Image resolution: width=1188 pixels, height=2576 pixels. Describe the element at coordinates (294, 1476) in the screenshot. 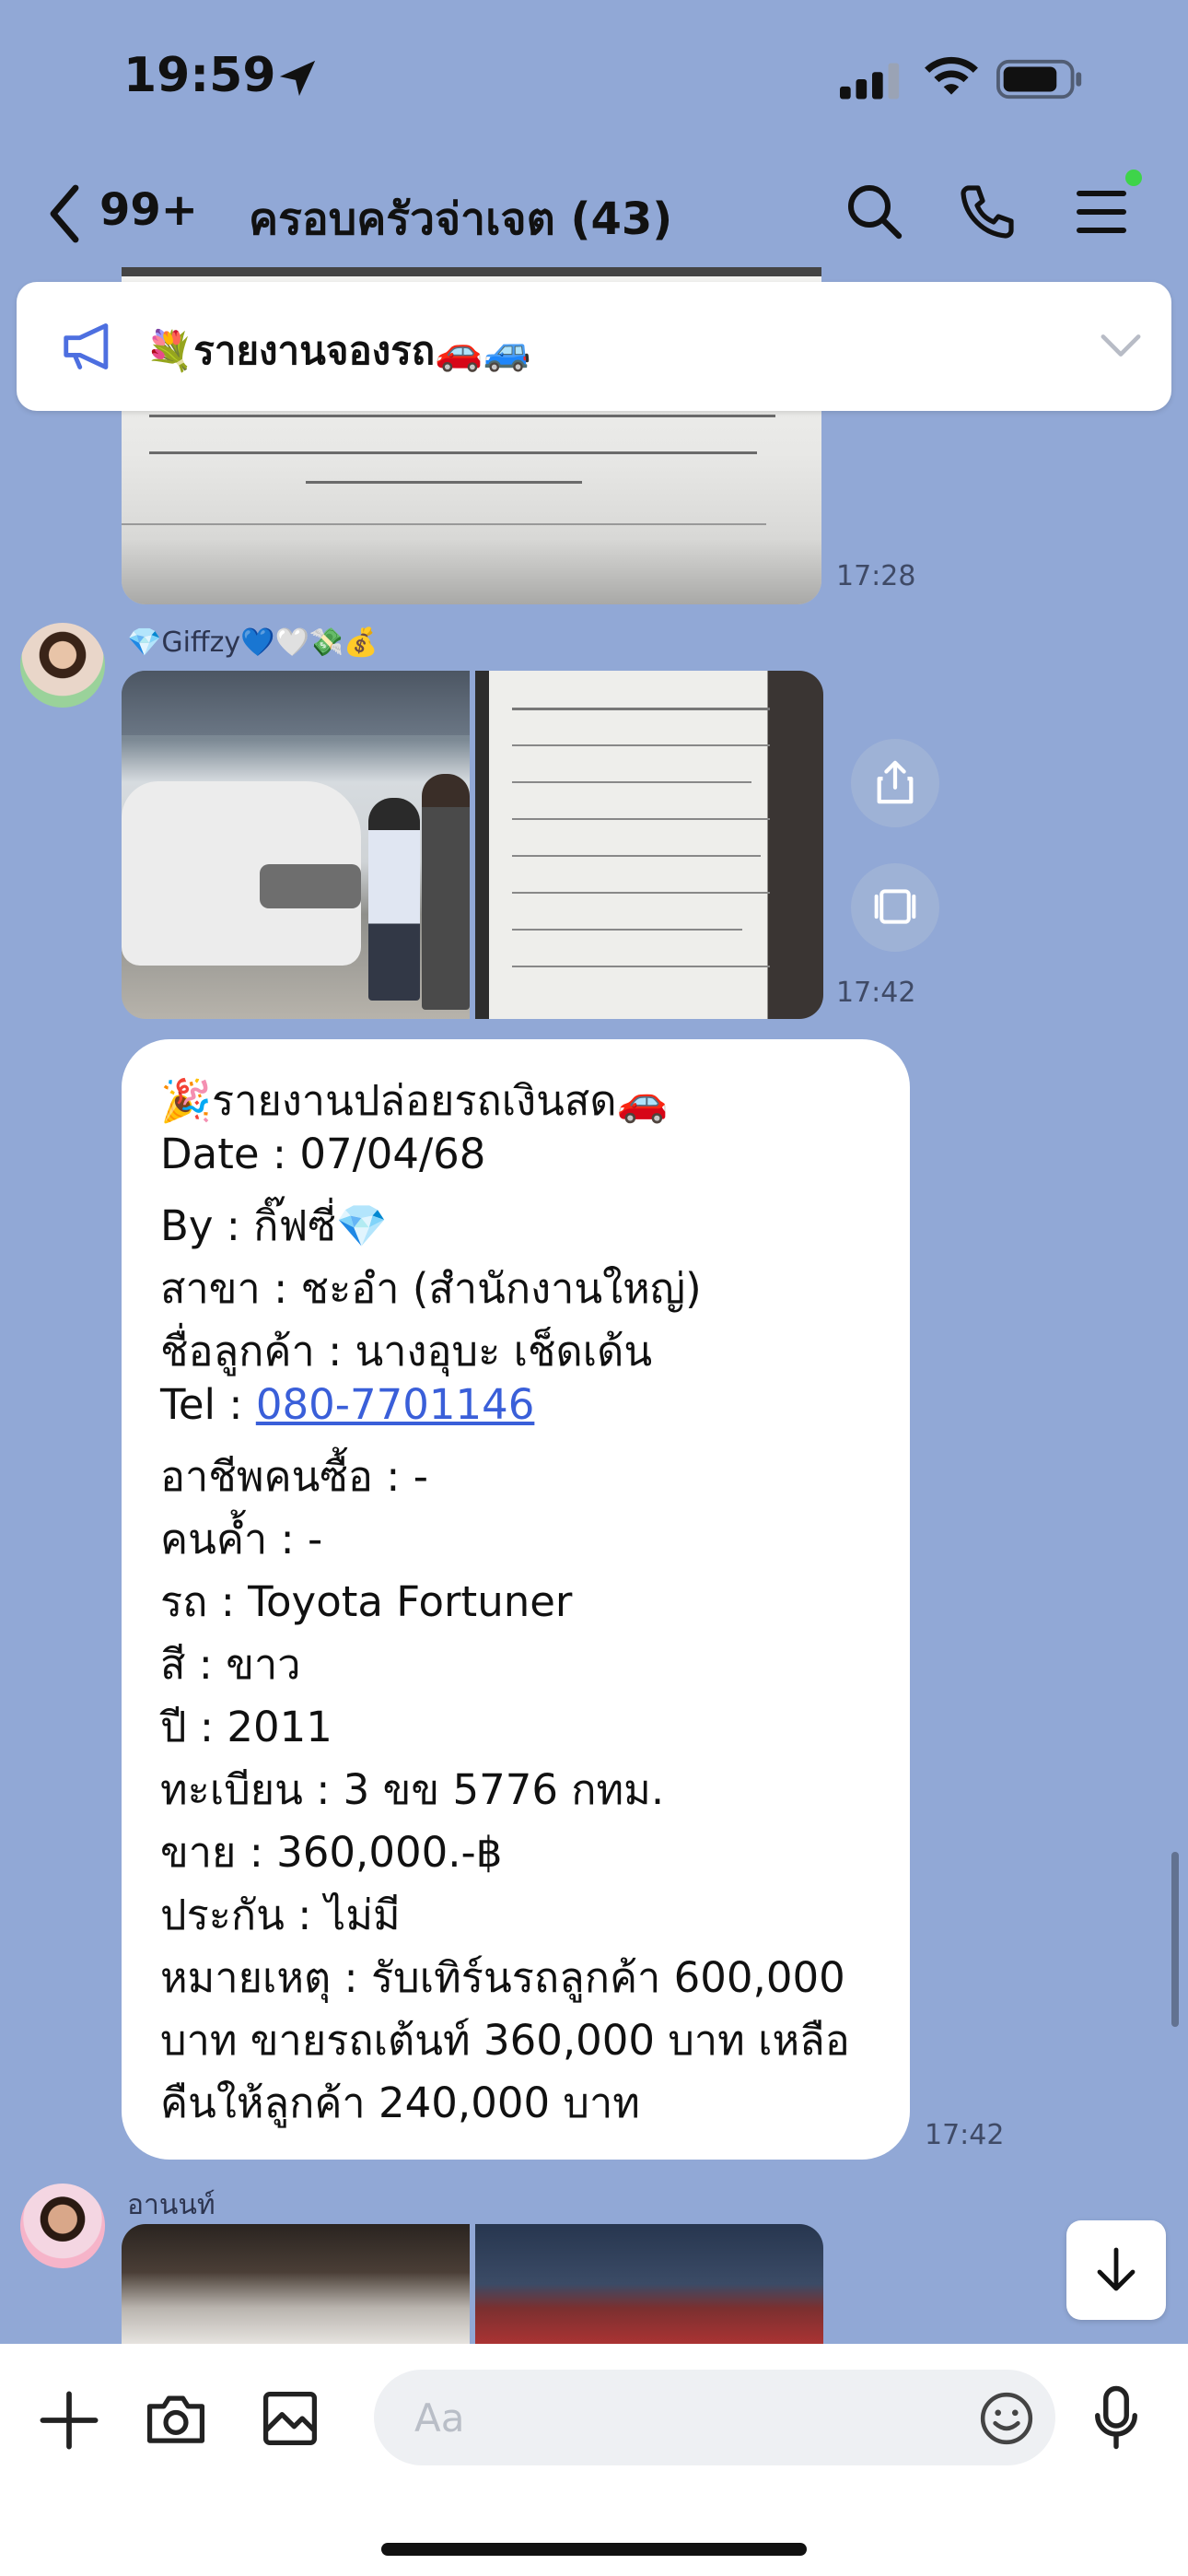

I see `message-line: อาชีพคนซื้อ : -` at that location.